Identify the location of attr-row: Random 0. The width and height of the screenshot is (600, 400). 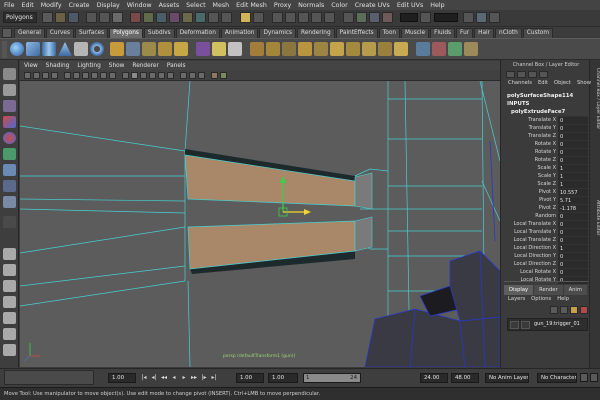
(546, 216).